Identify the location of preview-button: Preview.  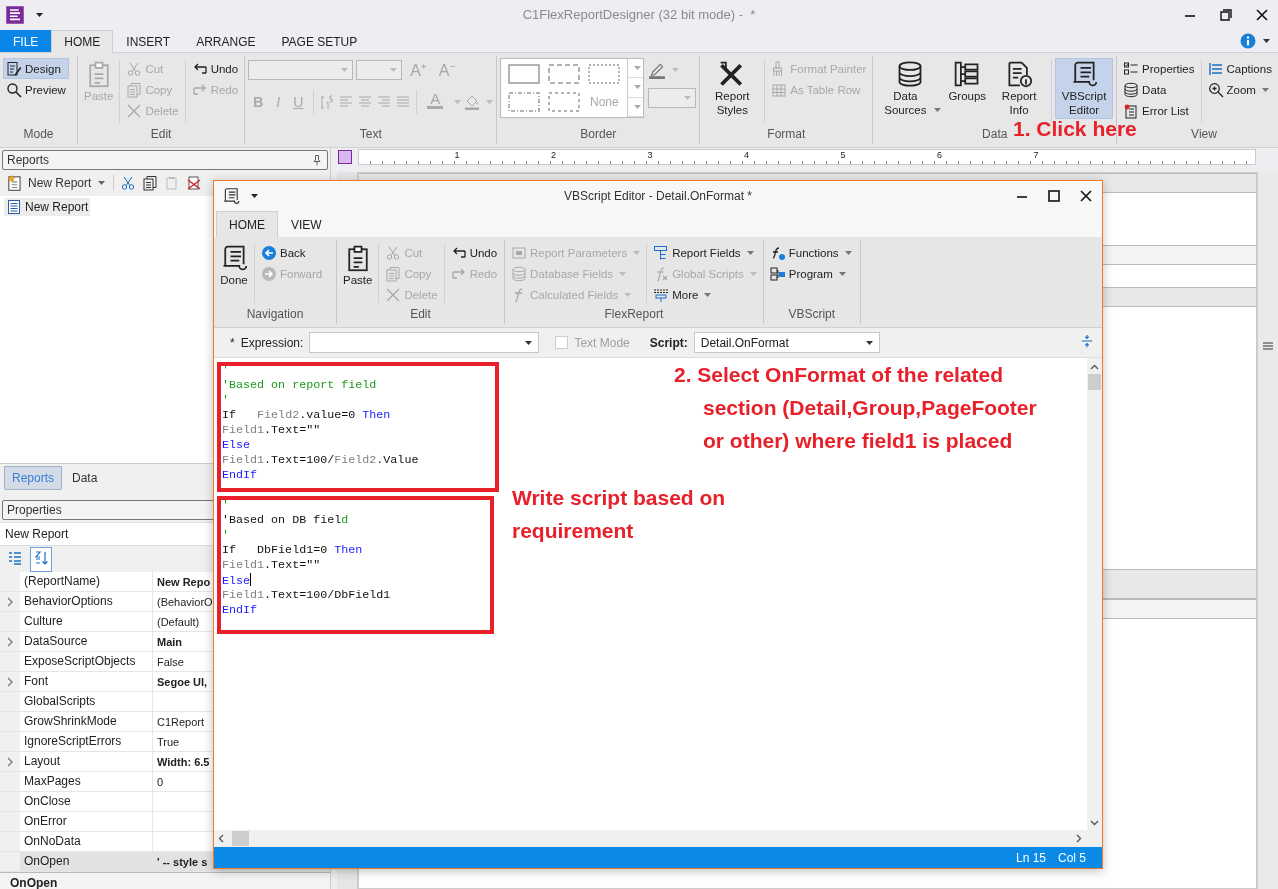
(36, 89).